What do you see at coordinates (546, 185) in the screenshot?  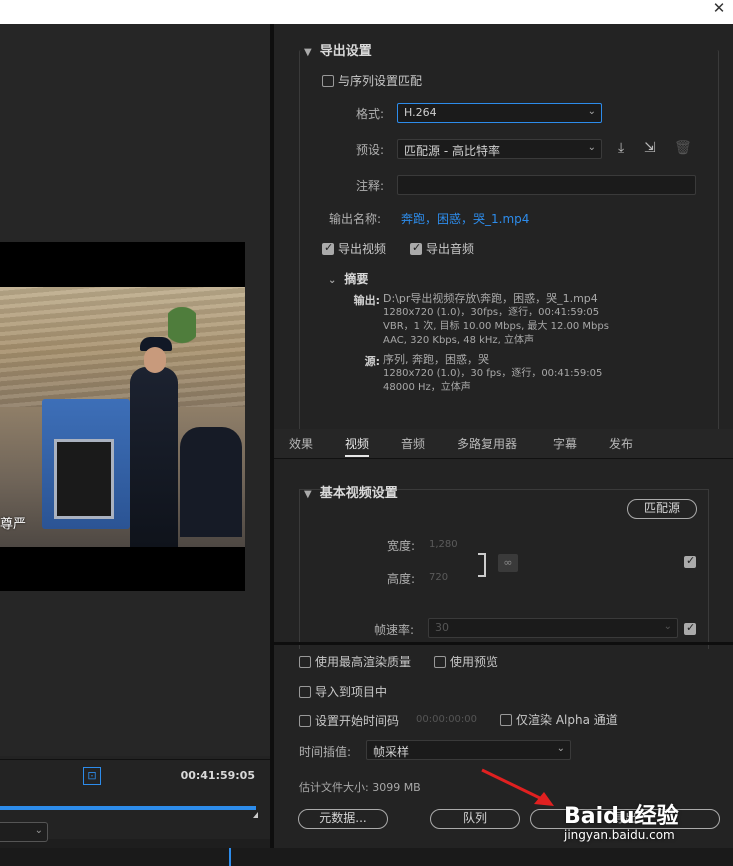 I see `comment-input` at bounding box center [546, 185].